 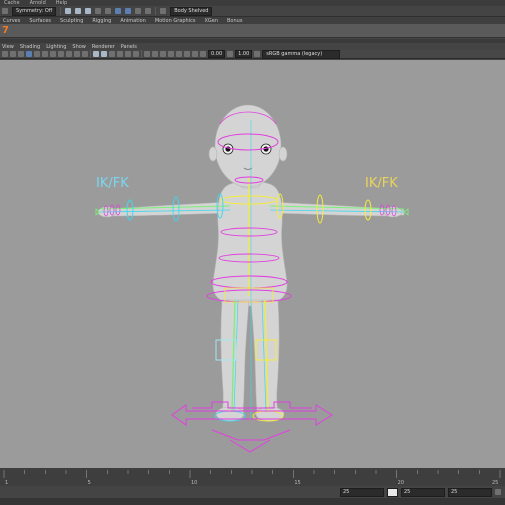 I want to click on arrow-icon, so click(x=5, y=11).